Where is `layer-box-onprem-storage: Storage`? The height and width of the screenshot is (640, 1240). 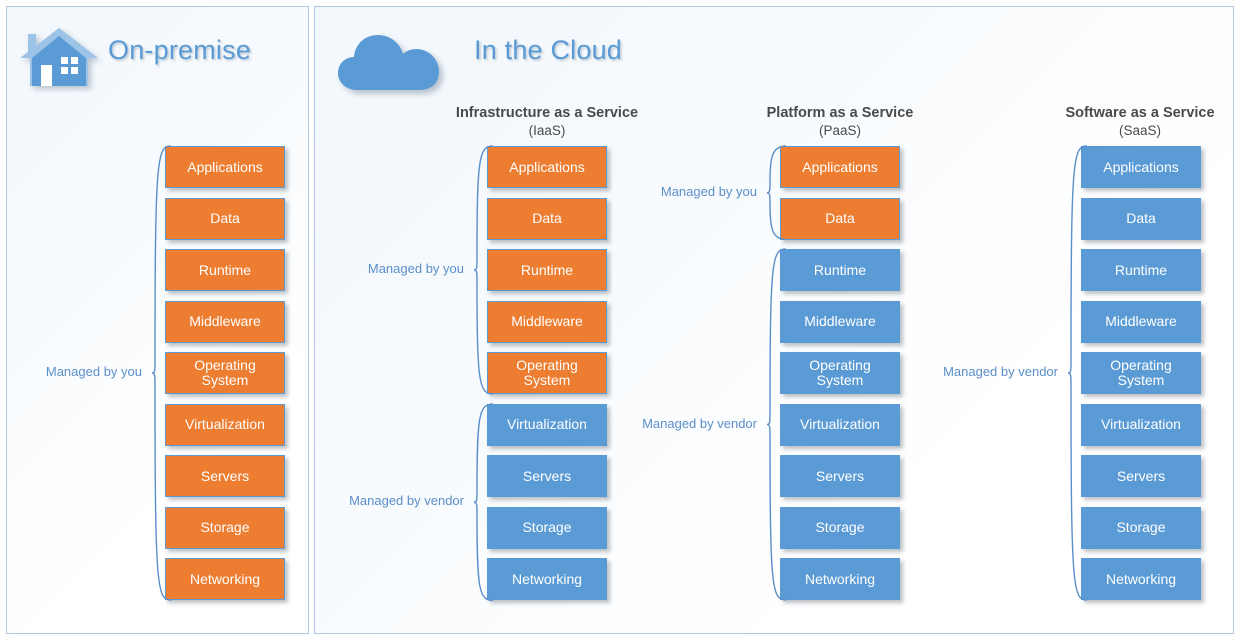
layer-box-onprem-storage: Storage is located at coordinates (225, 527).